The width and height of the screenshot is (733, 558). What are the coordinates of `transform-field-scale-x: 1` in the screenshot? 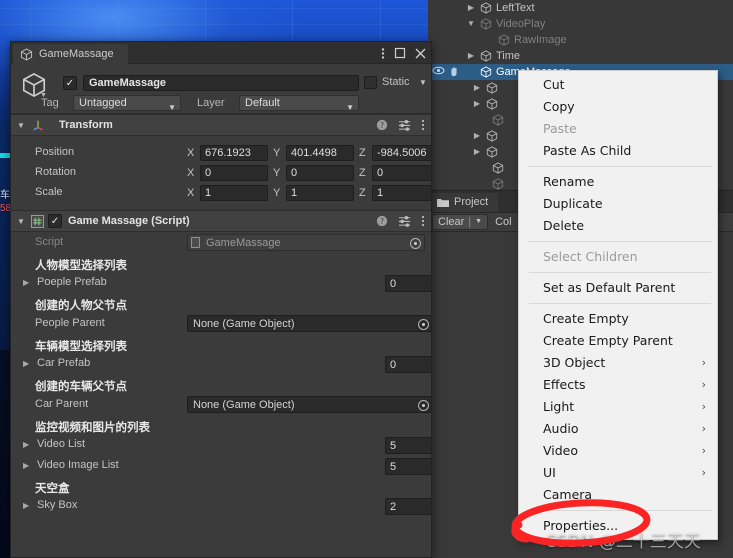 It's located at (234, 193).